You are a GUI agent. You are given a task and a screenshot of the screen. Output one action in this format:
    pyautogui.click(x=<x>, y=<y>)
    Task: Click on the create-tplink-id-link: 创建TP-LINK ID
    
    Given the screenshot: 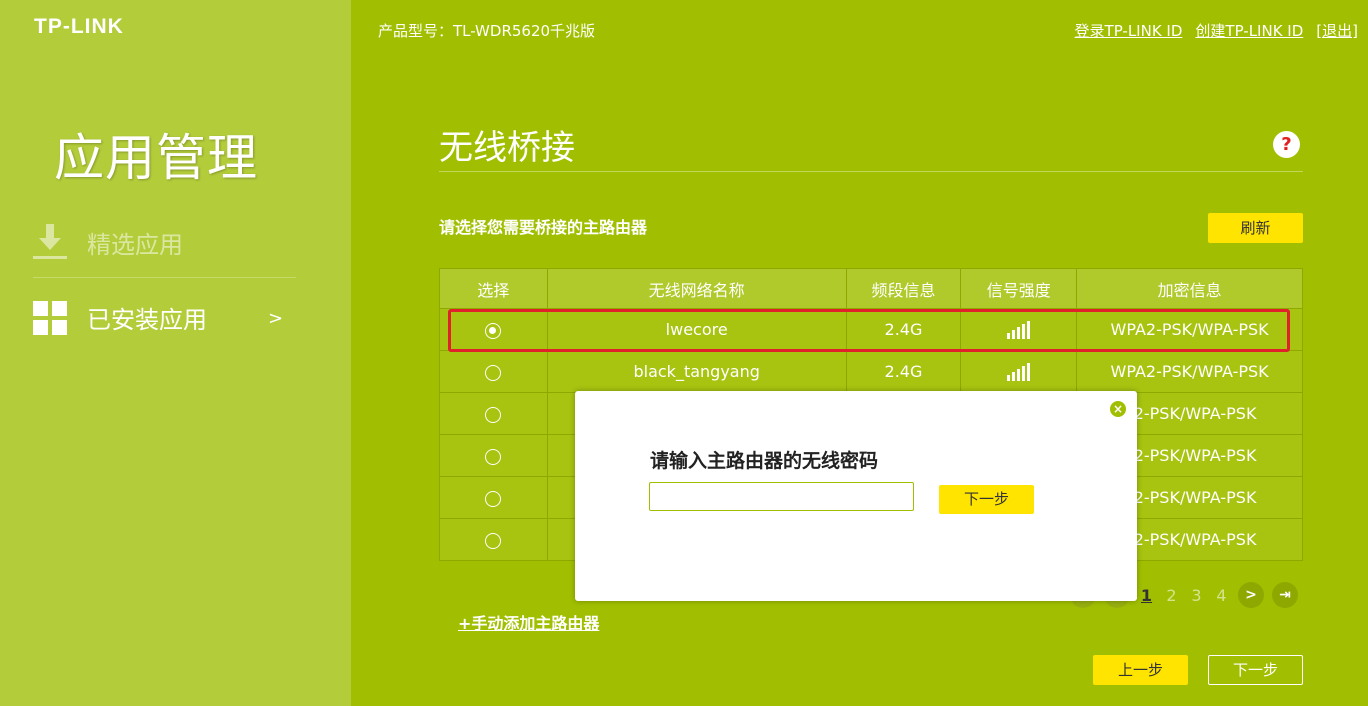 What is the action you would take?
    pyautogui.click(x=1249, y=30)
    